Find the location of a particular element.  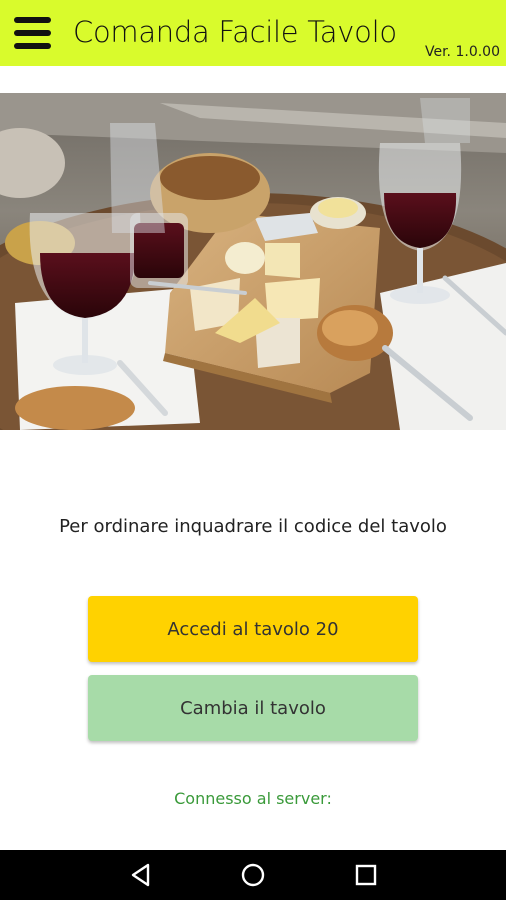

change-table-button: Cambia il tavolo is located at coordinates (253, 708).